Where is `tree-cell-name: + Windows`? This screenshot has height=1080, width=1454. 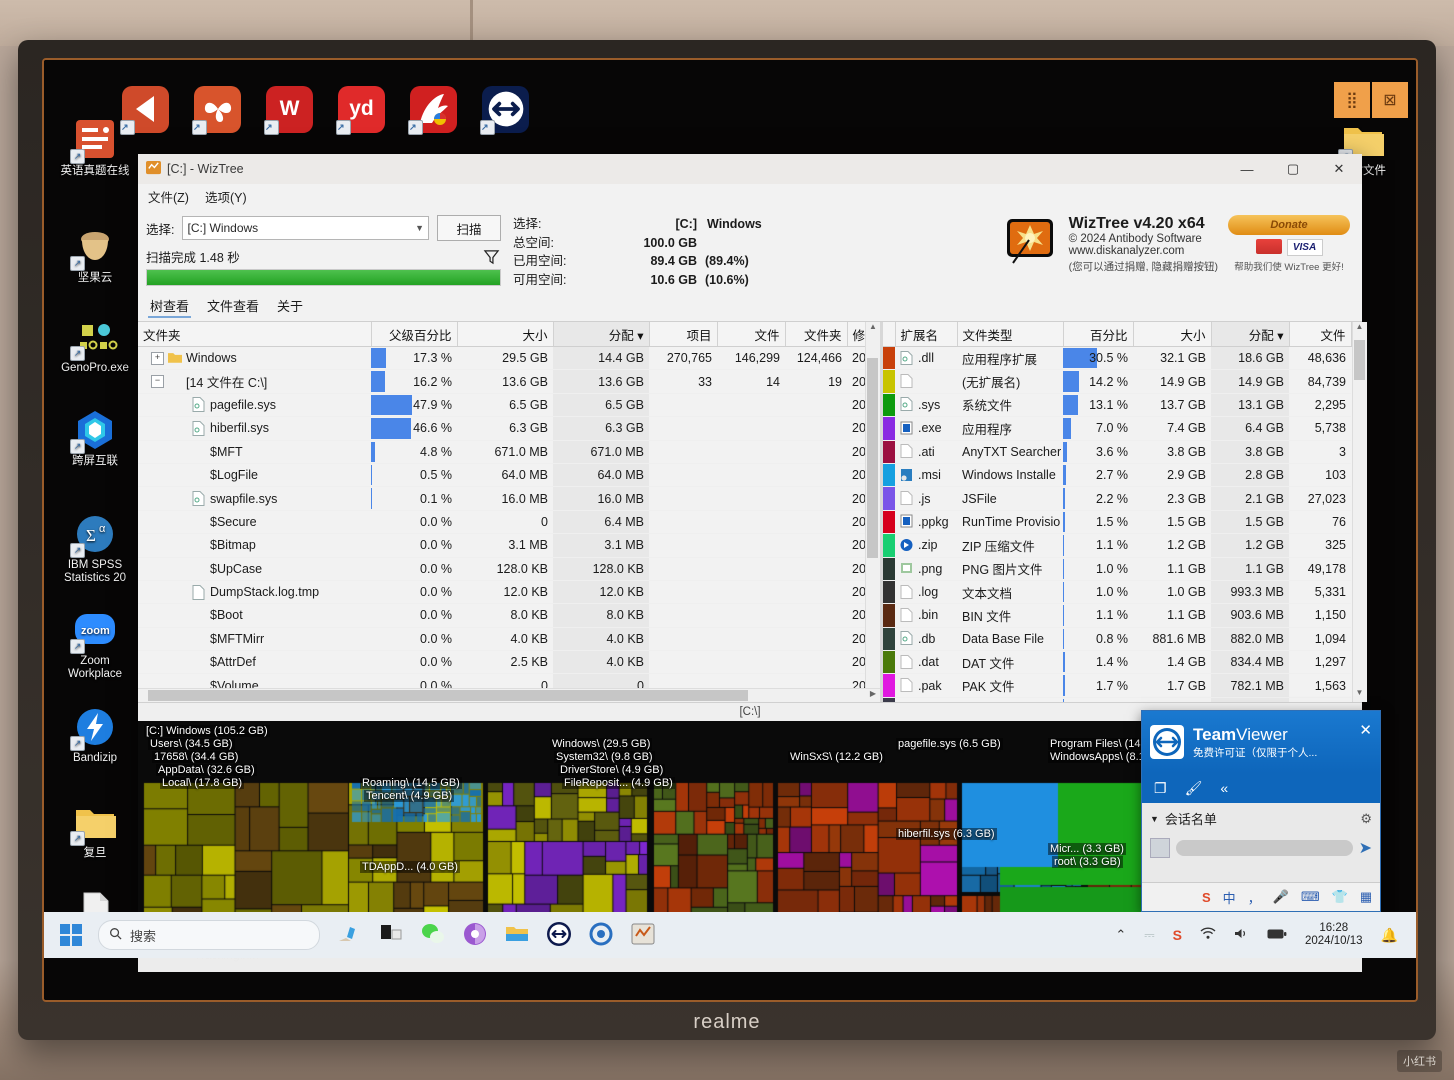
tree-cell-name: + Windows is located at coordinates (254, 358).